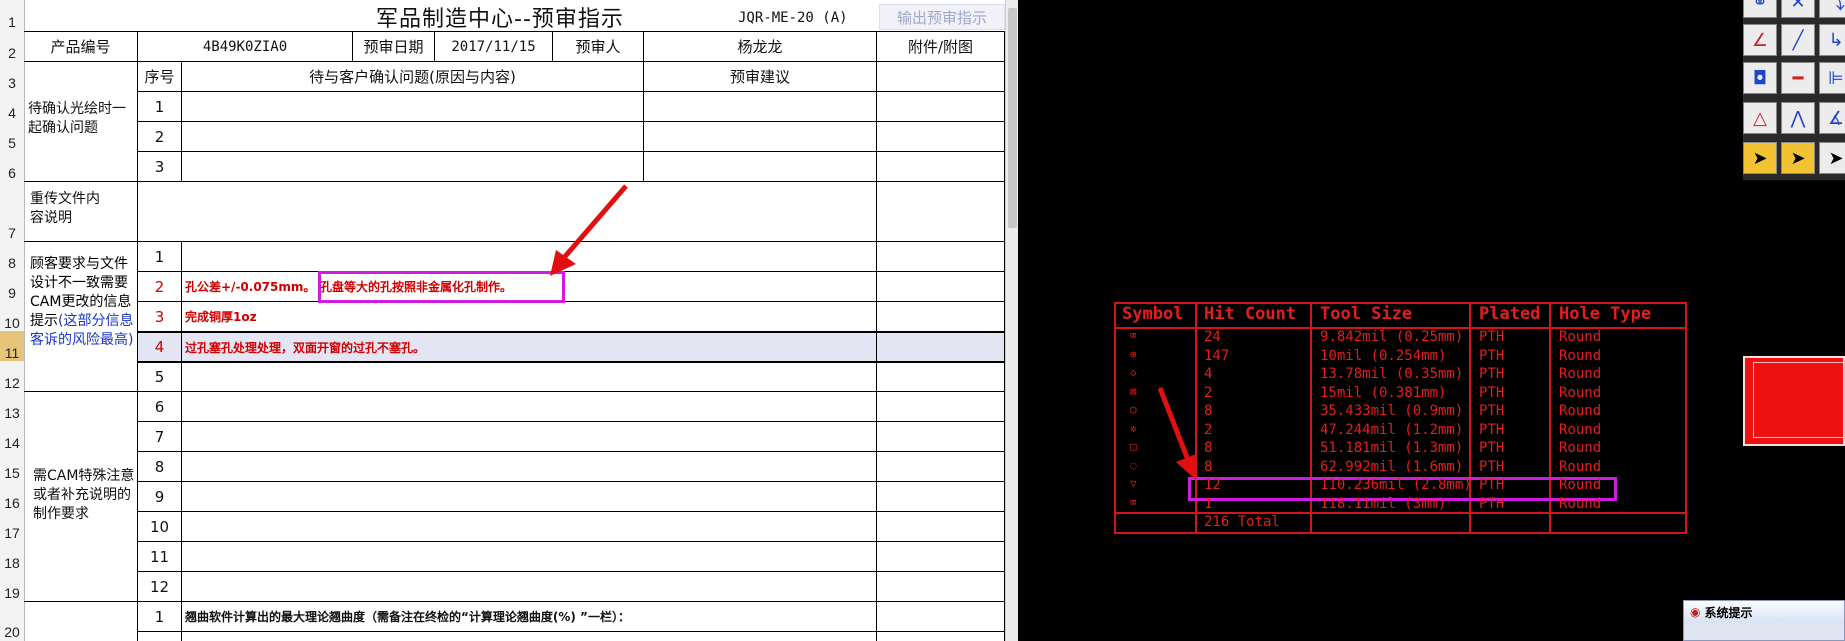 The width and height of the screenshot is (1845, 641). I want to click on drill-table-cell-symbol: ◌, so click(1133, 465).